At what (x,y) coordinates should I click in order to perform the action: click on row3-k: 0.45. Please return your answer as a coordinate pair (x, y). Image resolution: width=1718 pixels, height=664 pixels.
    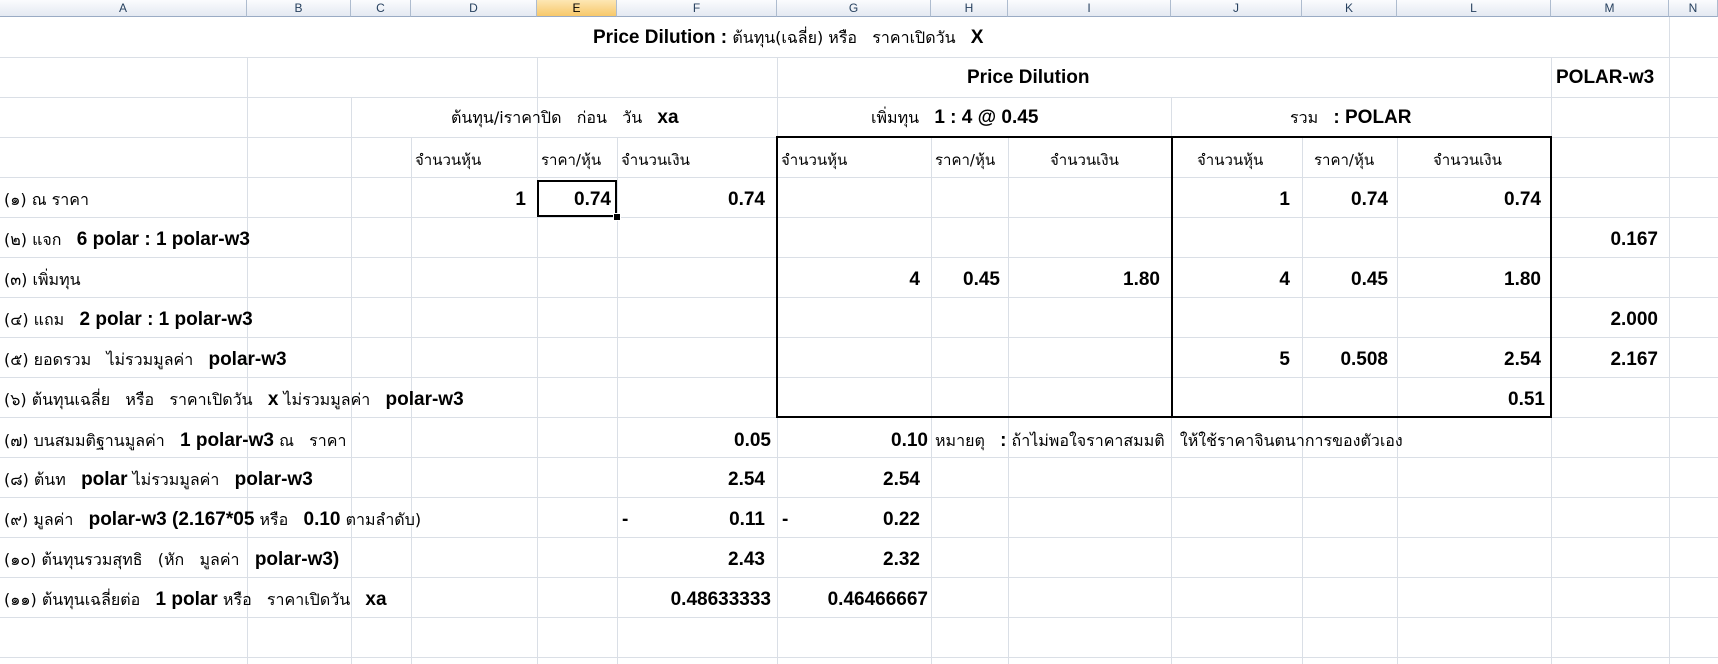
    Looking at the image, I should click on (1345, 280).